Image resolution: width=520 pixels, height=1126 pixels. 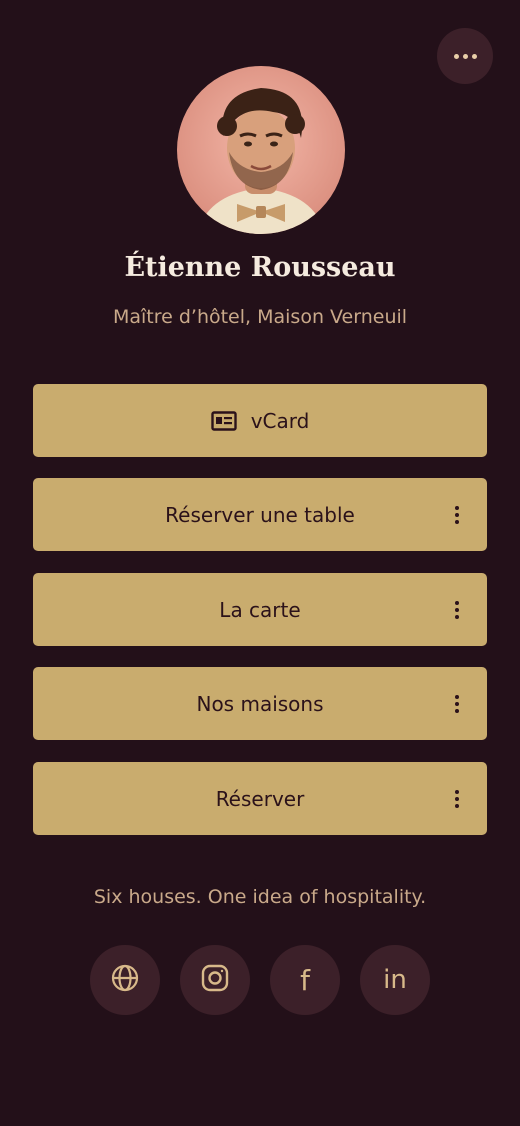 I want to click on website-button, so click(x=125, y=980).